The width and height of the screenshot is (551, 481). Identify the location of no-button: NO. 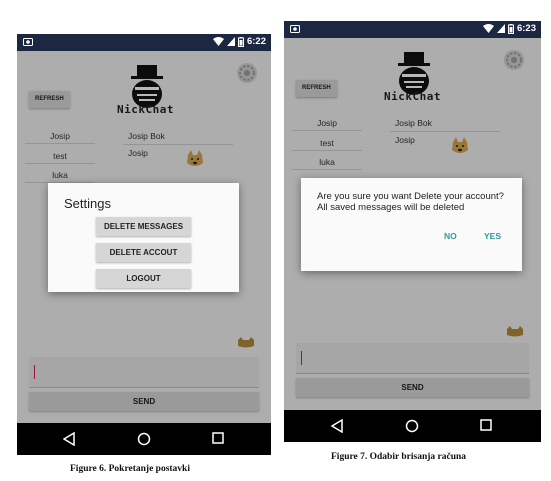
(450, 236).